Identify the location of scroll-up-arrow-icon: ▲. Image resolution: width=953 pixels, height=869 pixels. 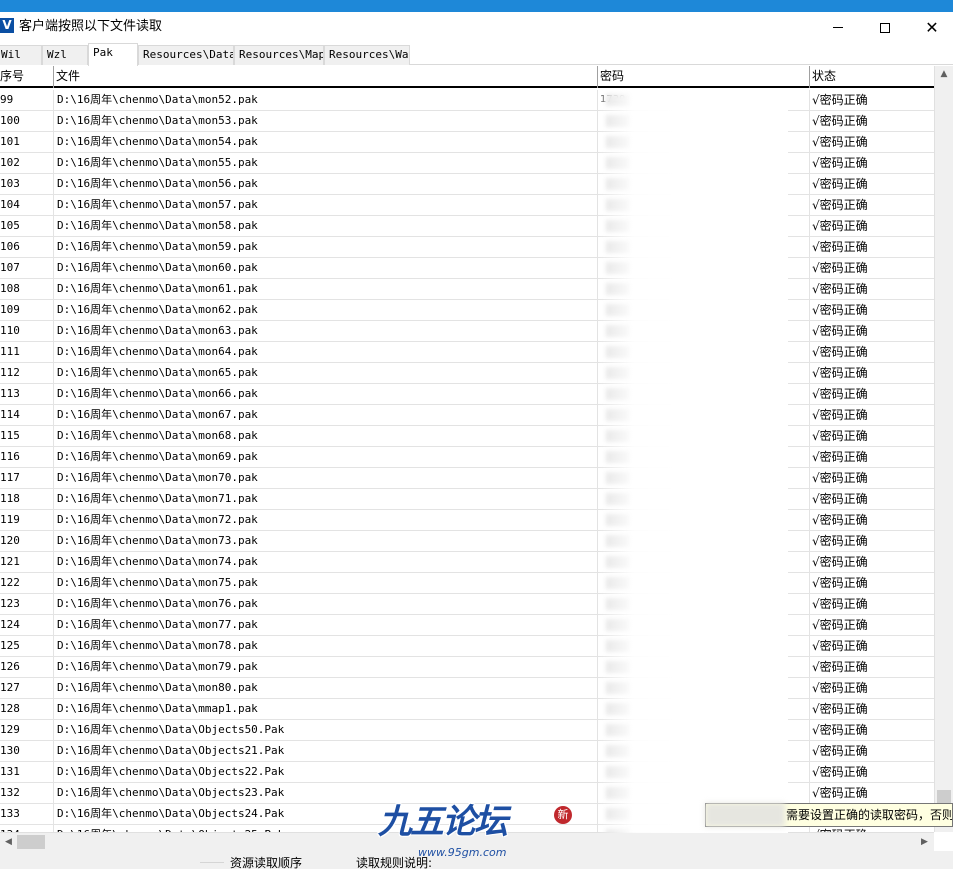
(944, 74).